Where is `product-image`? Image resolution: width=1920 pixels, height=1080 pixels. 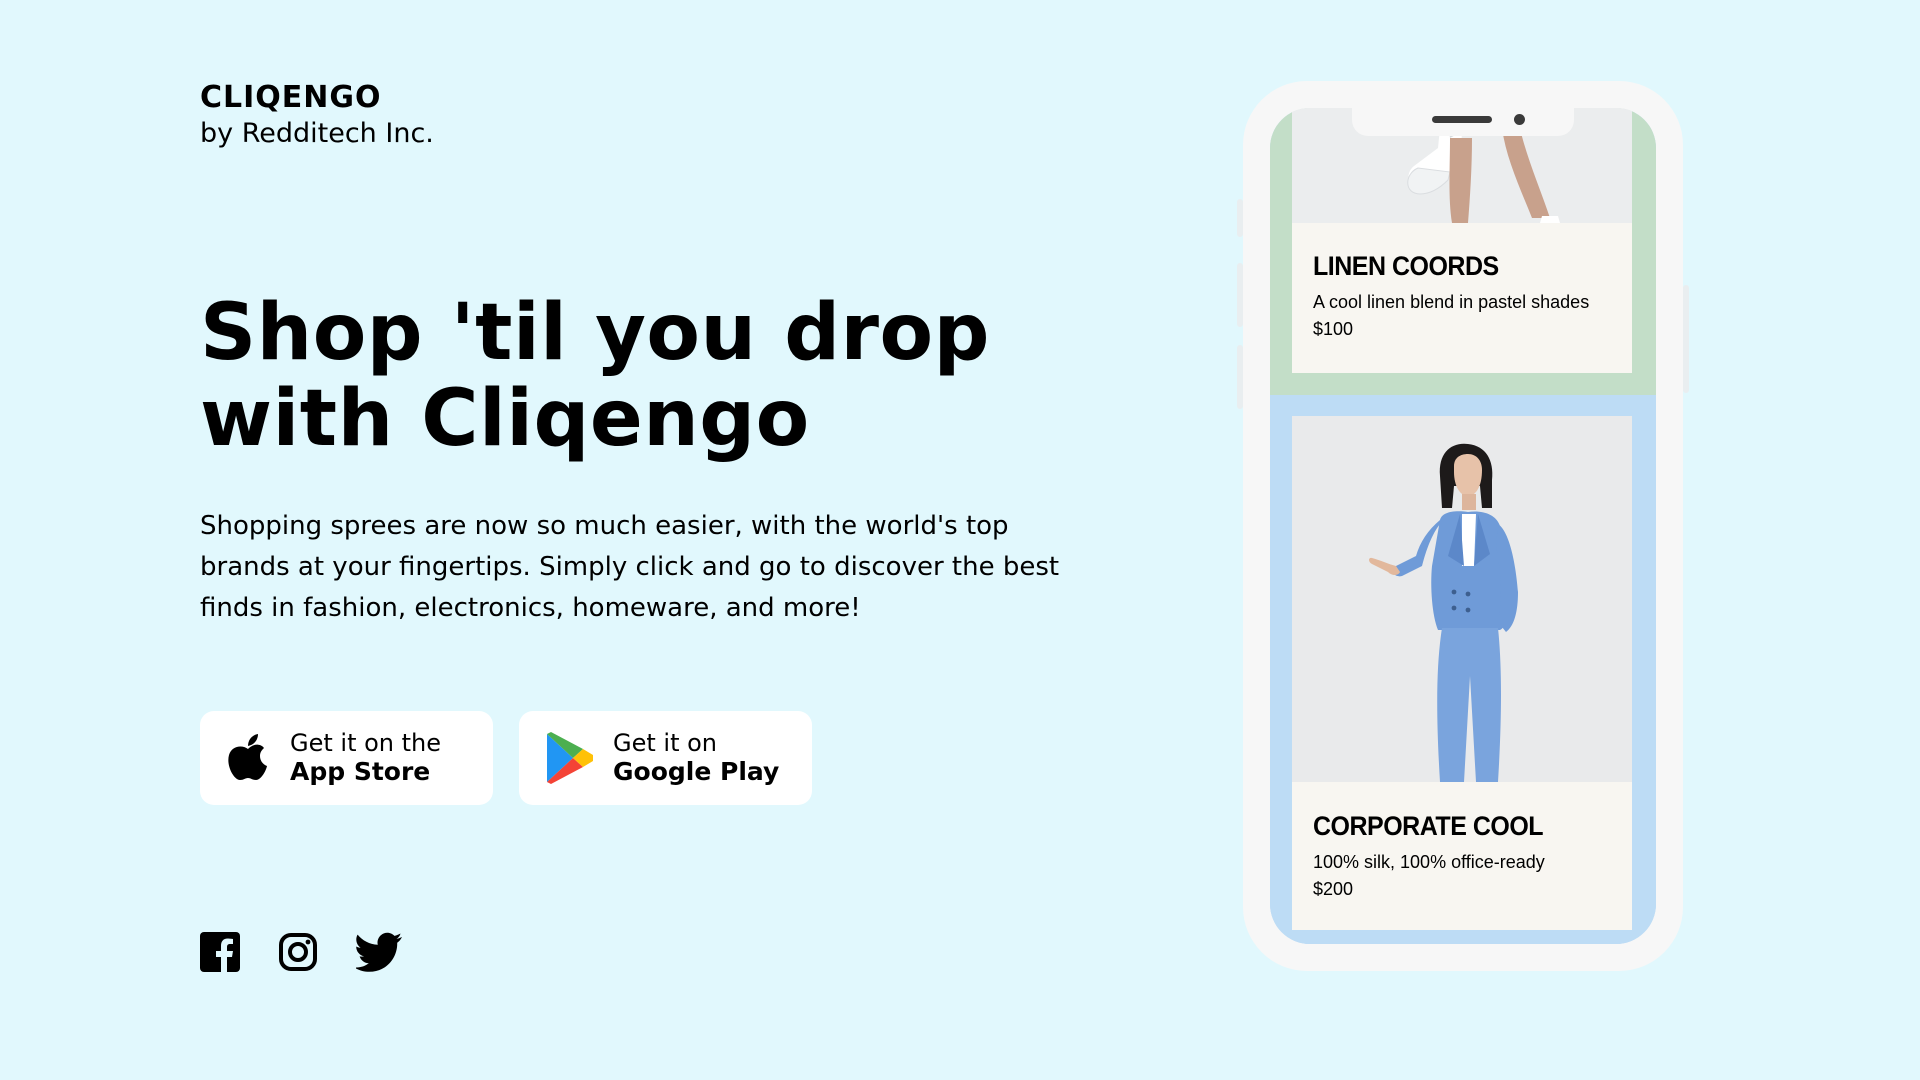 product-image is located at coordinates (1462, 599).